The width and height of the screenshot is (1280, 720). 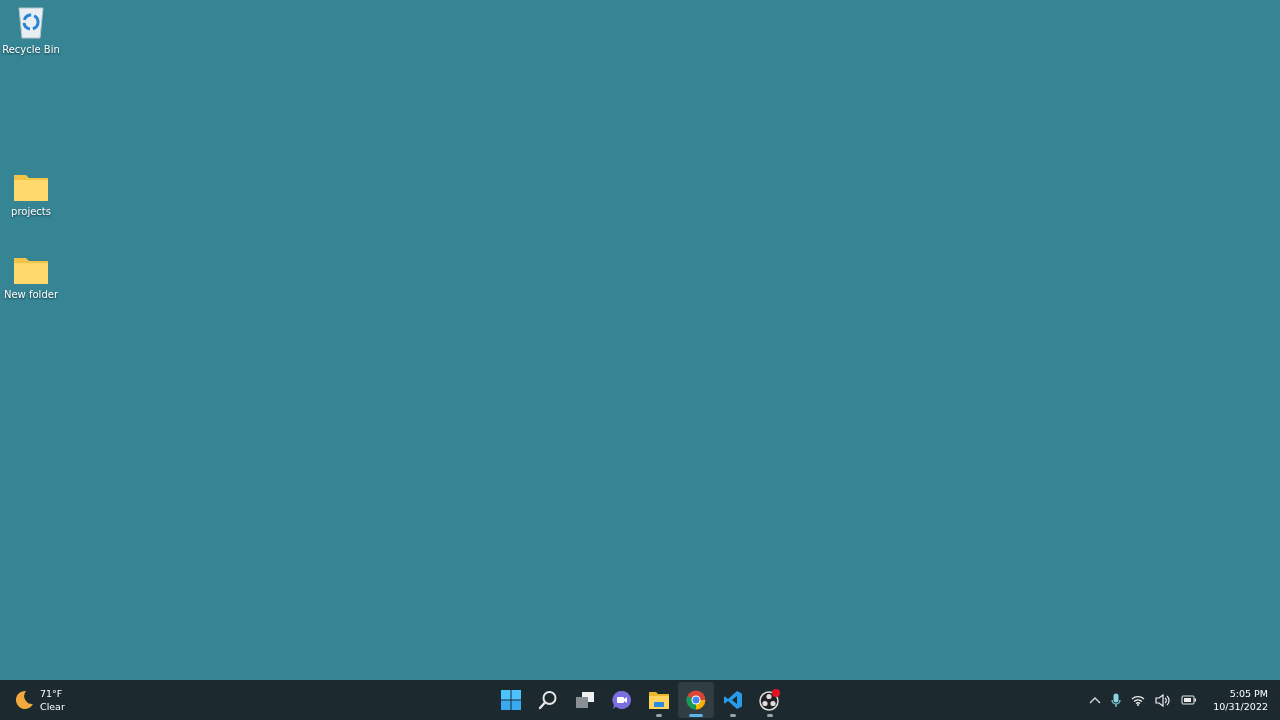 What do you see at coordinates (622, 700) in the screenshot?
I see `chat-icon` at bounding box center [622, 700].